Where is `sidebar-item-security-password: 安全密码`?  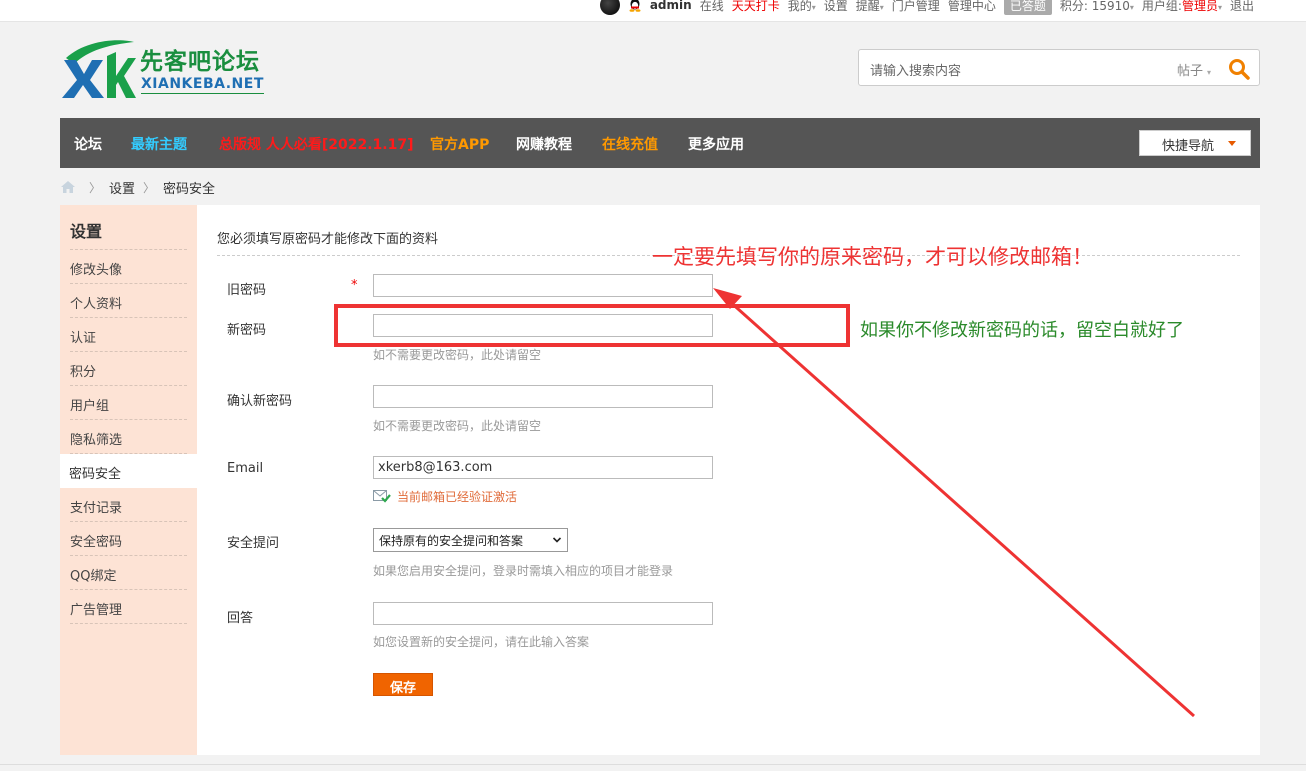 sidebar-item-security-password: 安全密码 is located at coordinates (128, 539).